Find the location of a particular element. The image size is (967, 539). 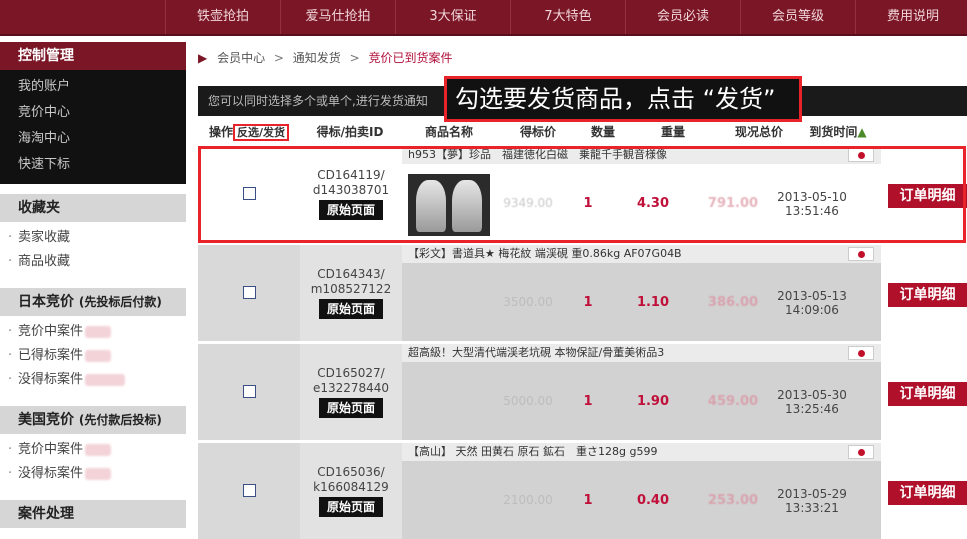

col-op: 操作 反选/发货 is located at coordinates (249, 132).